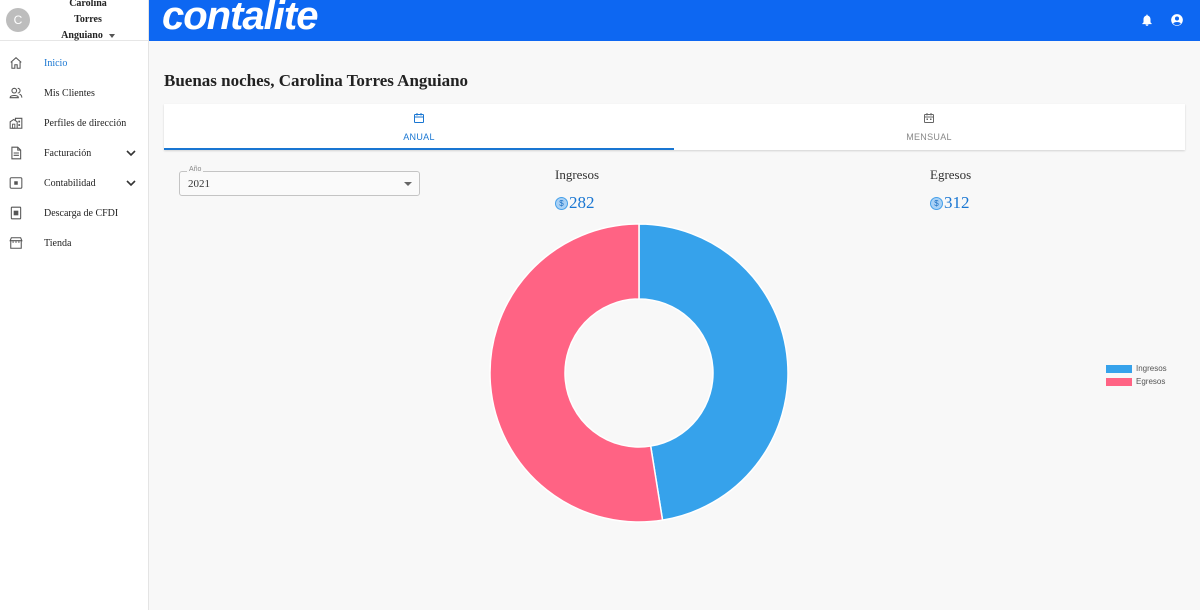 The height and width of the screenshot is (610, 1200). What do you see at coordinates (929, 127) in the screenshot?
I see `tab-mensual: MENSUAL` at bounding box center [929, 127].